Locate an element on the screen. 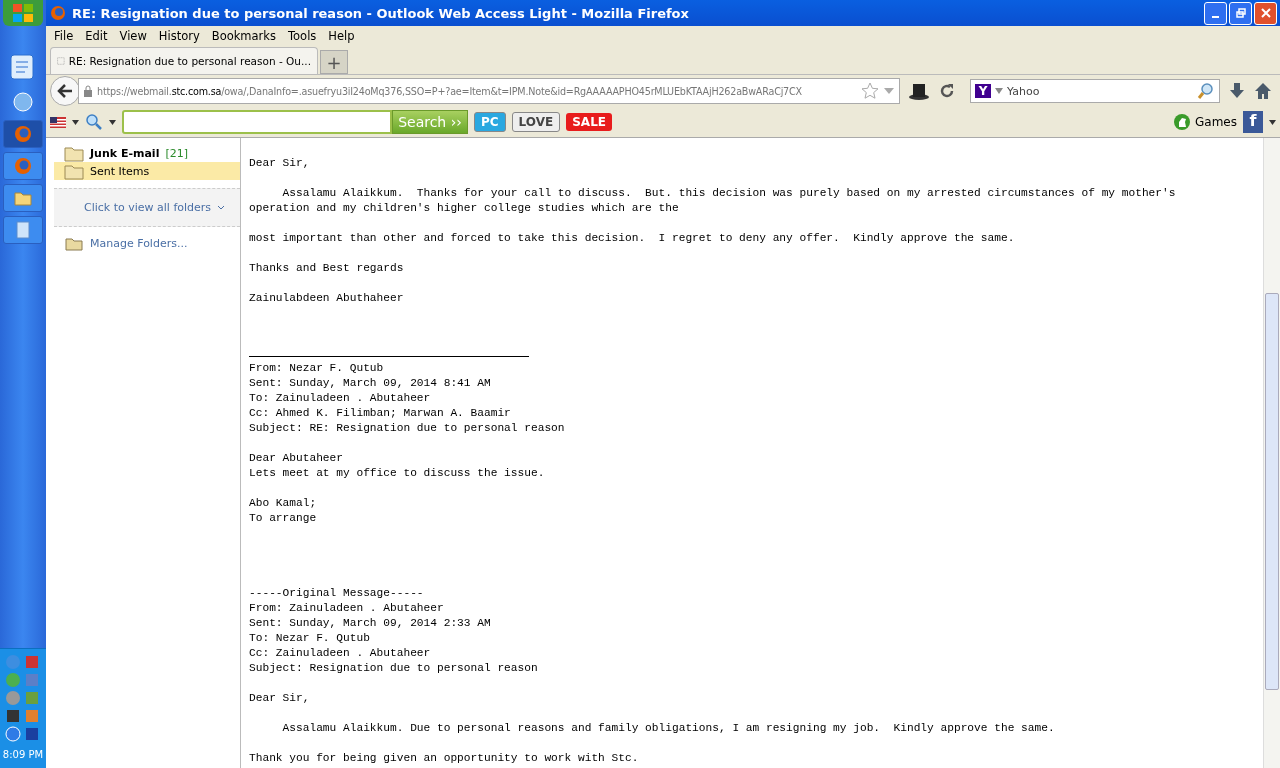  message-line: To arrange is located at coordinates (283, 518).